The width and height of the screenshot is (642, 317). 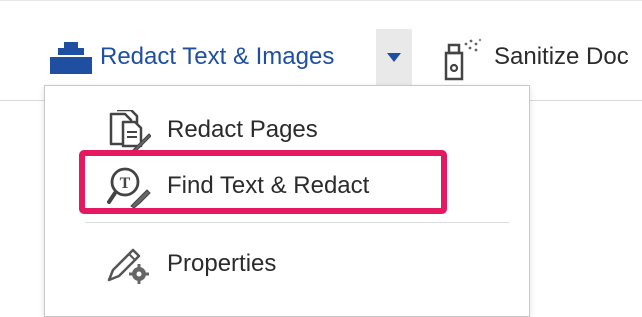 I want to click on redact-text-images-button: Redact Text & Images, so click(x=209, y=57).